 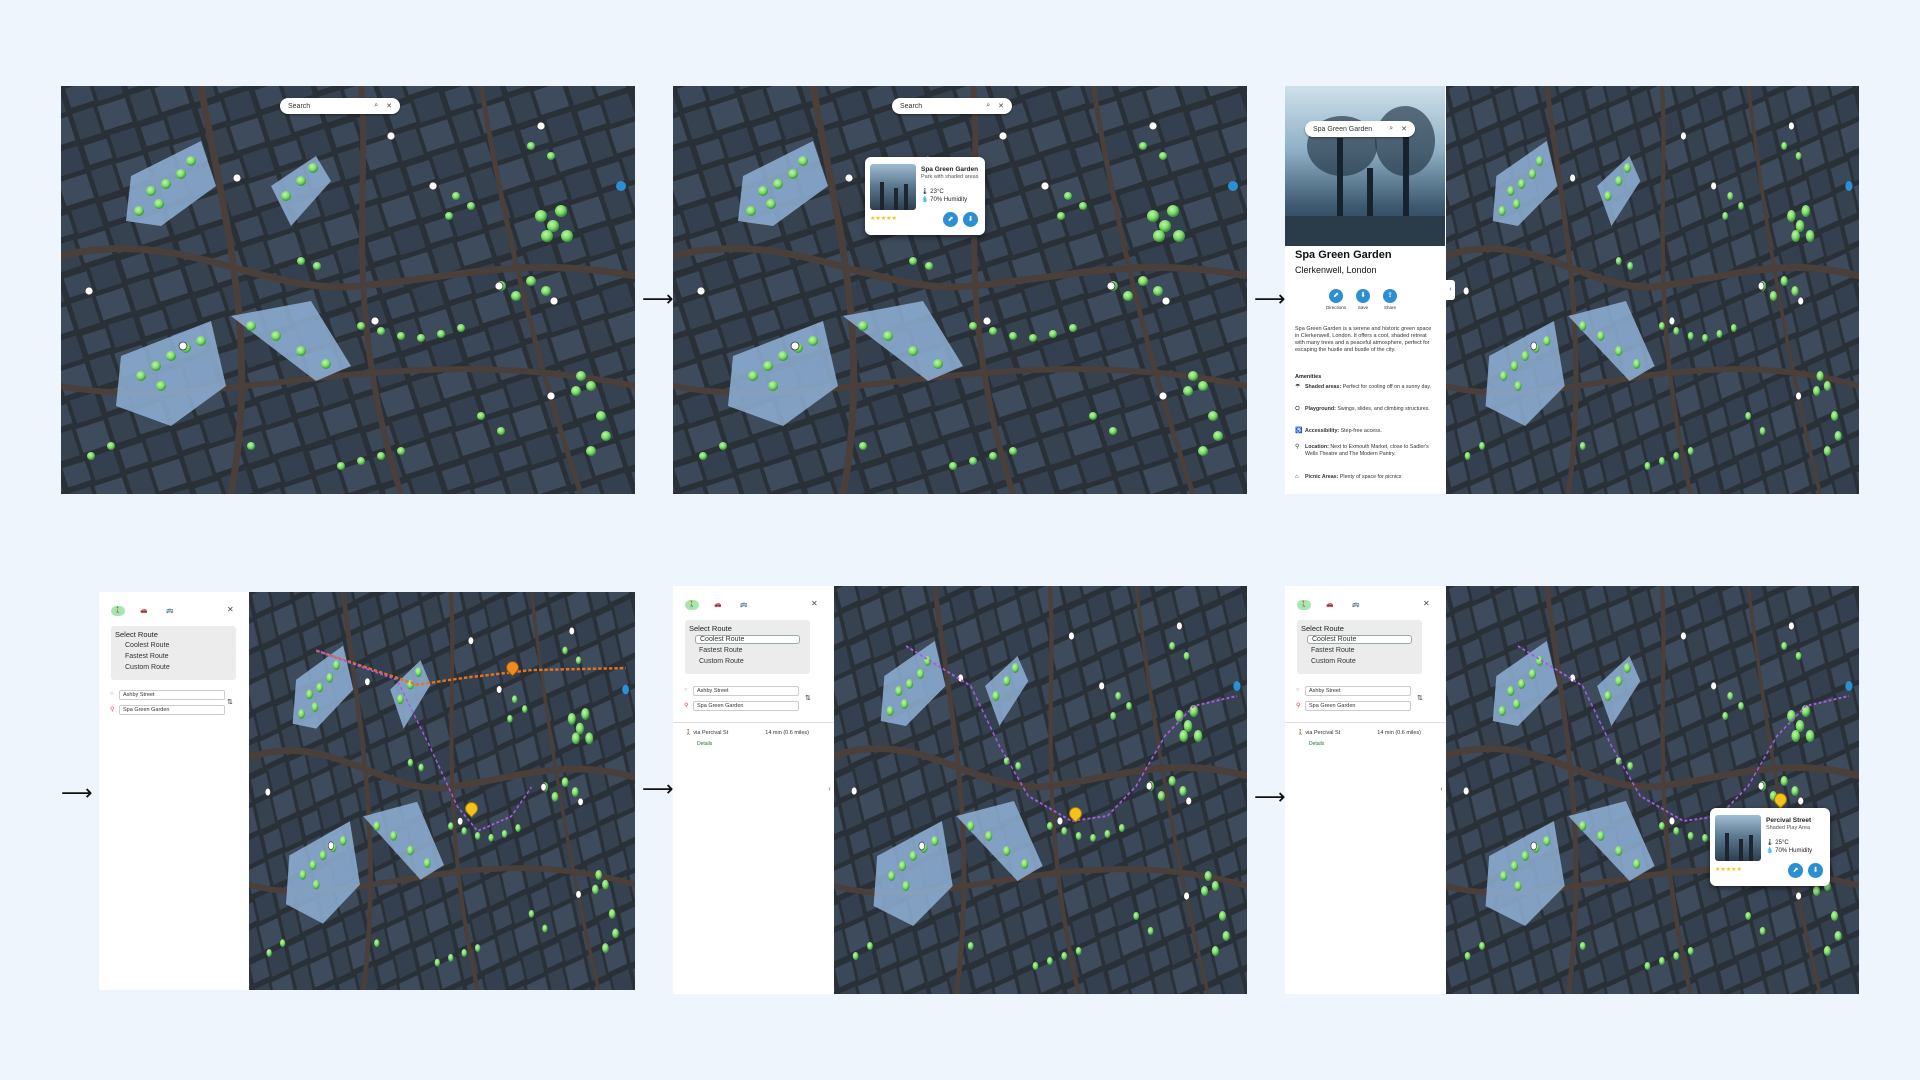 I want to click on amenity-label: Playground:, so click(x=1320, y=409).